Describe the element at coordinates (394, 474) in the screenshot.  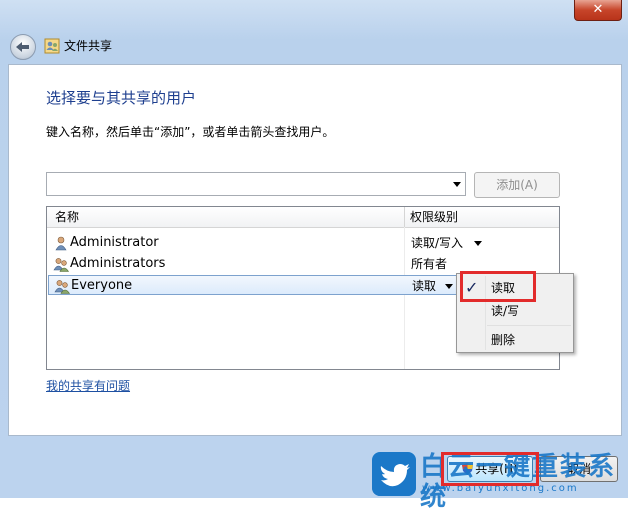
I see `bird-logo-icon` at that location.